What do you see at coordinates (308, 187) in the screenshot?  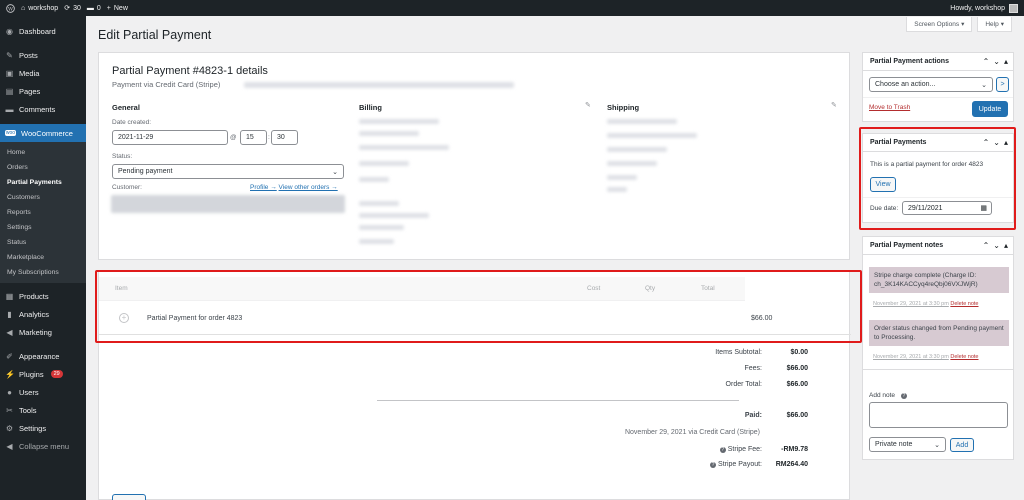 I see `view-other-orders-link: View other orders →` at bounding box center [308, 187].